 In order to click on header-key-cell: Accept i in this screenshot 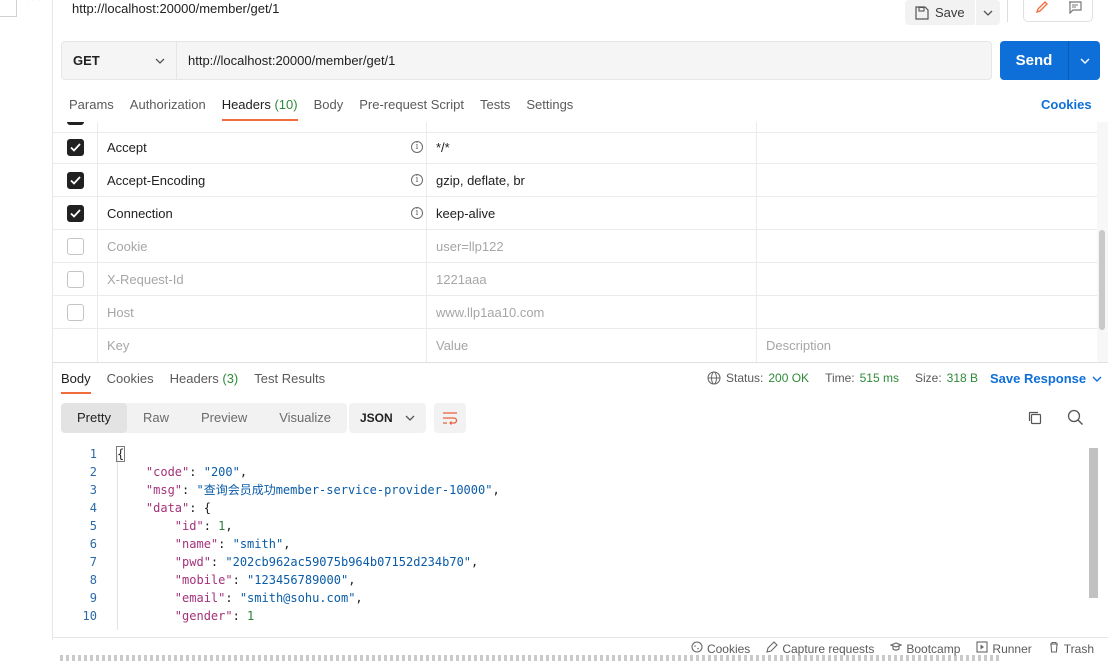, I will do `click(262, 147)`.